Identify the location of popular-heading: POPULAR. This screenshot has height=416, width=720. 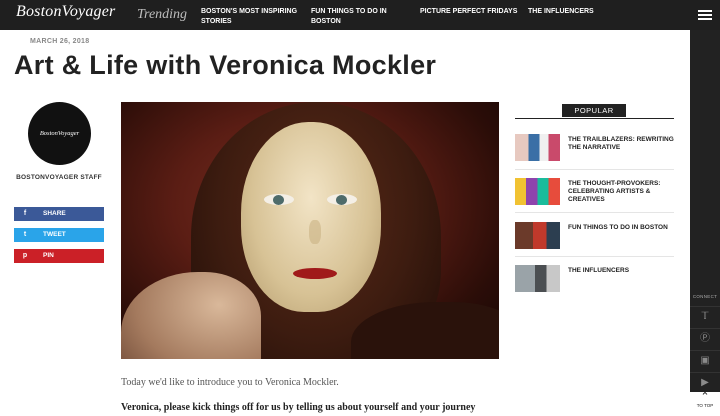
(594, 110).